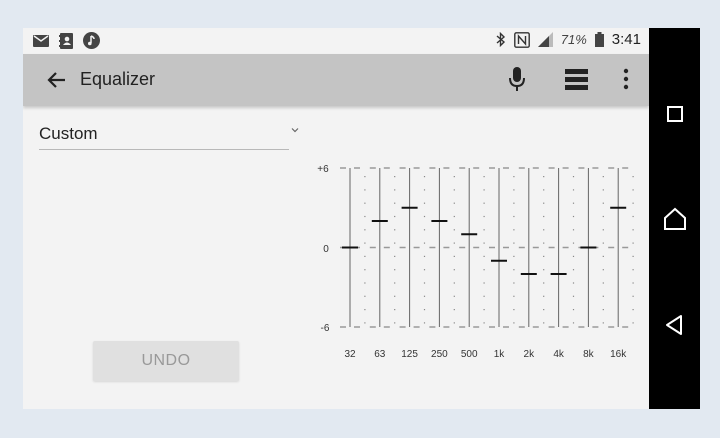 Image resolution: width=720 pixels, height=438 pixels. Describe the element at coordinates (350, 354) in the screenshot. I see `band-label: 32` at that location.